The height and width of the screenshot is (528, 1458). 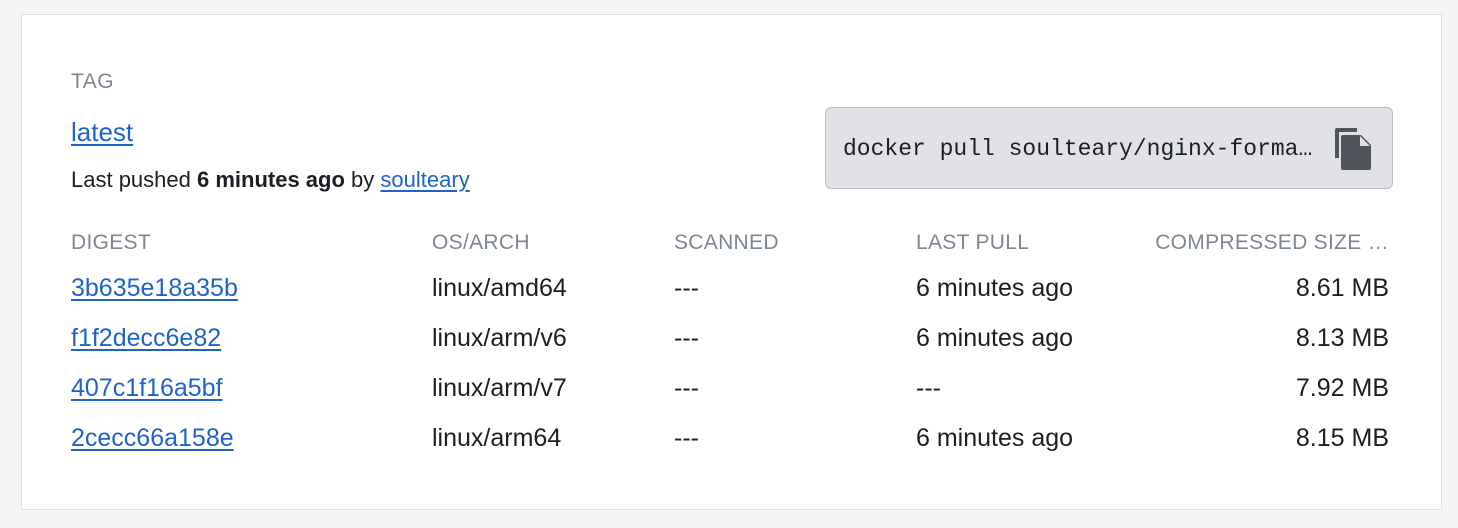 I want to click on size-cell: 8.15 MB, so click(x=1342, y=438).